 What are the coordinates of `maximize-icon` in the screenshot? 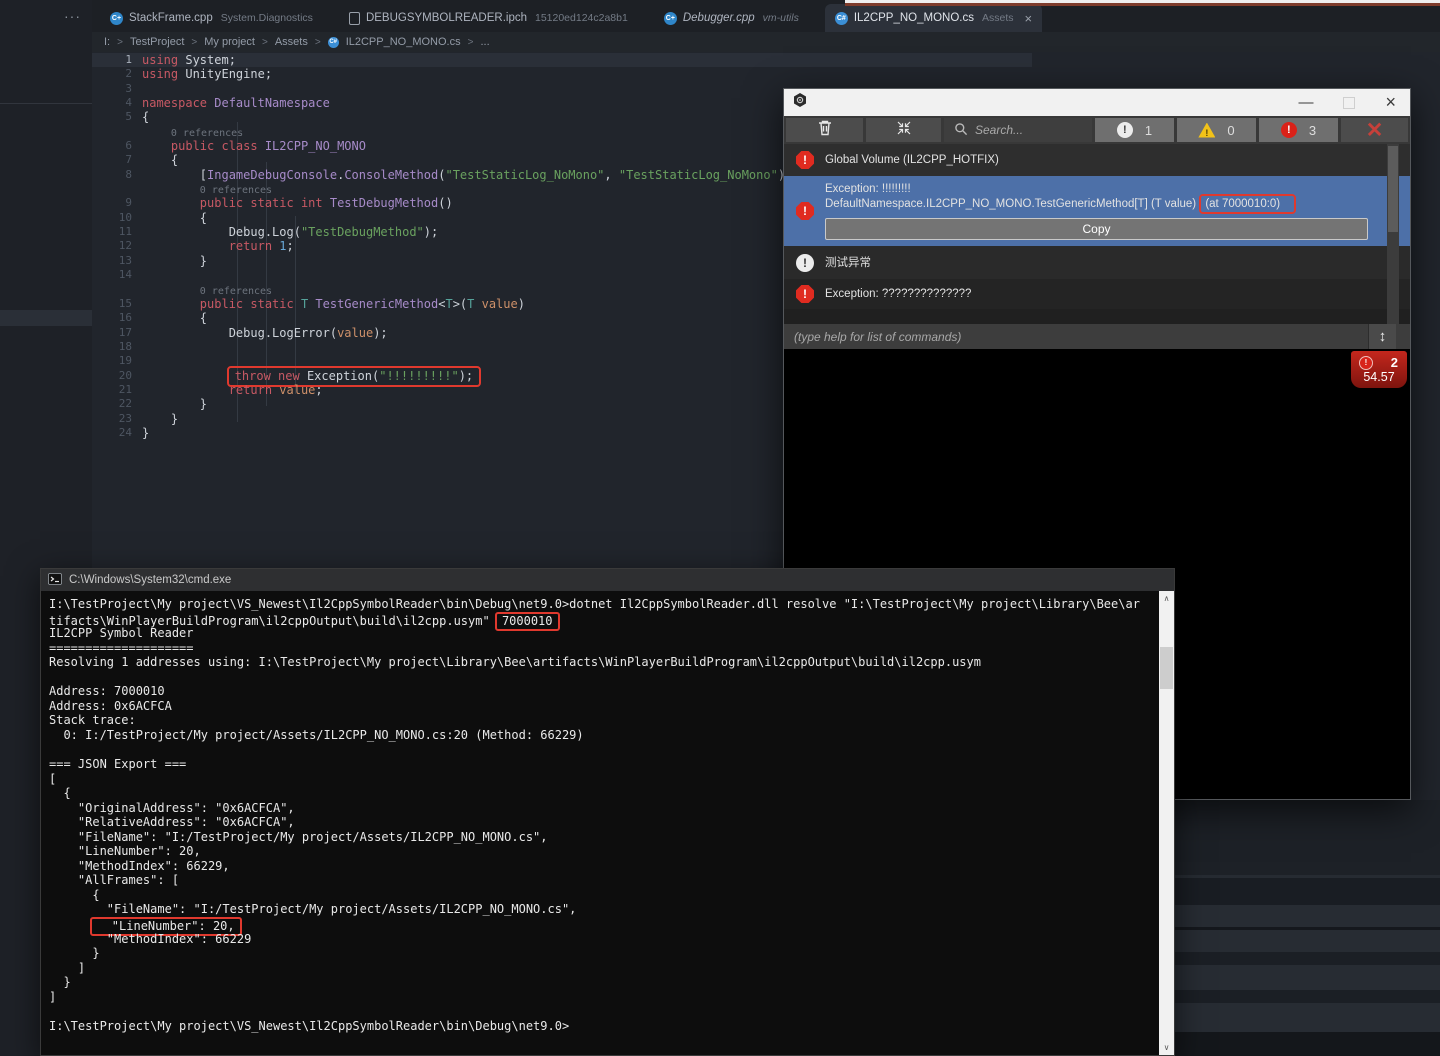 It's located at (1349, 102).